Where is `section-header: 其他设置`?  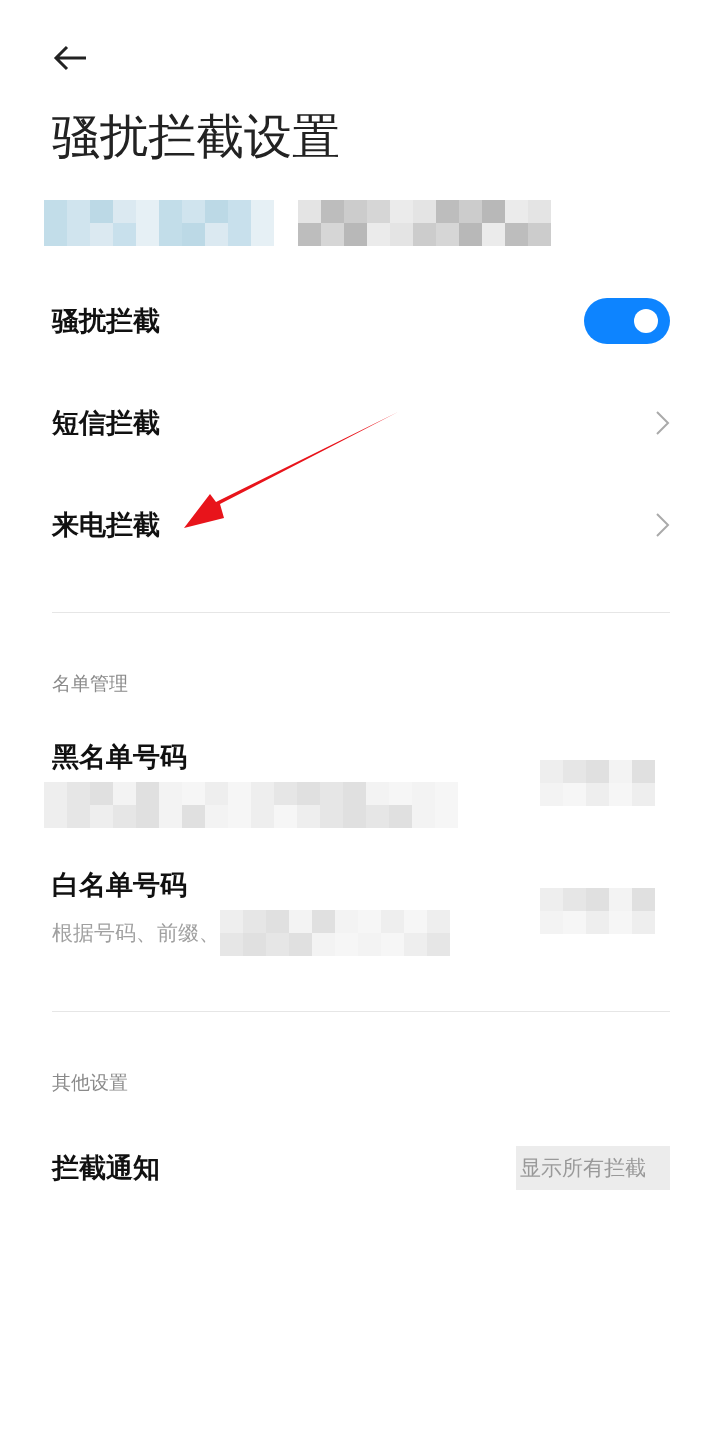
section-header: 其他设置 is located at coordinates (90, 1082).